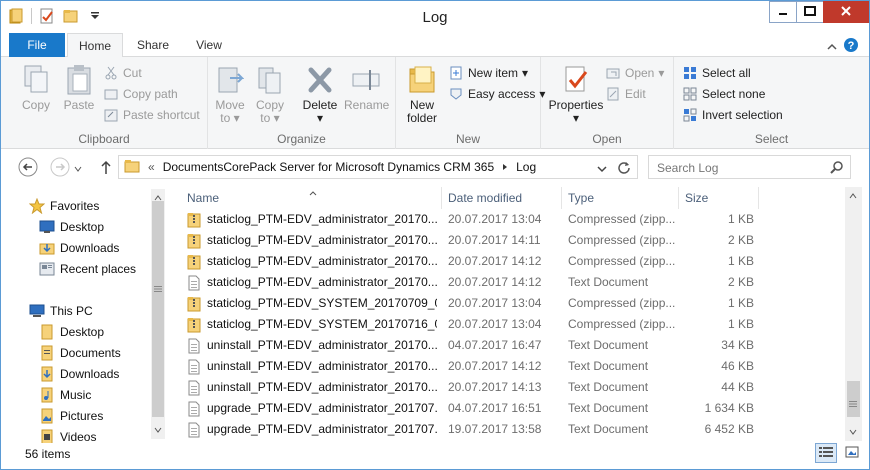 Image resolution: width=870 pixels, height=470 pixels. I want to click on edit-label: Edit, so click(635, 94).